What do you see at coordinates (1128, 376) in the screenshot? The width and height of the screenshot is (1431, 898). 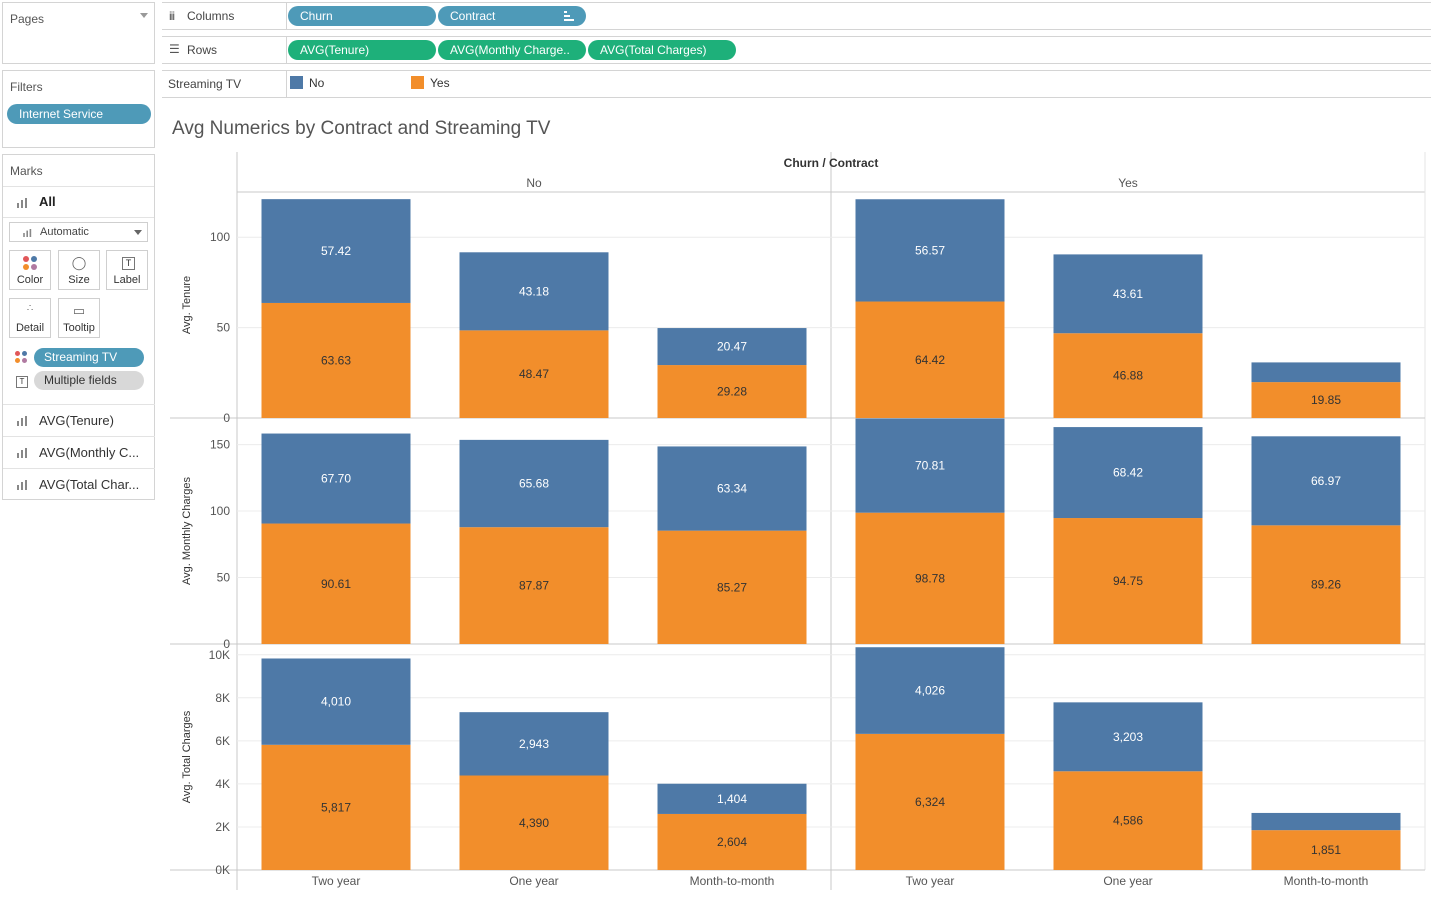 I see `bar-label-yes: 46.88` at bounding box center [1128, 376].